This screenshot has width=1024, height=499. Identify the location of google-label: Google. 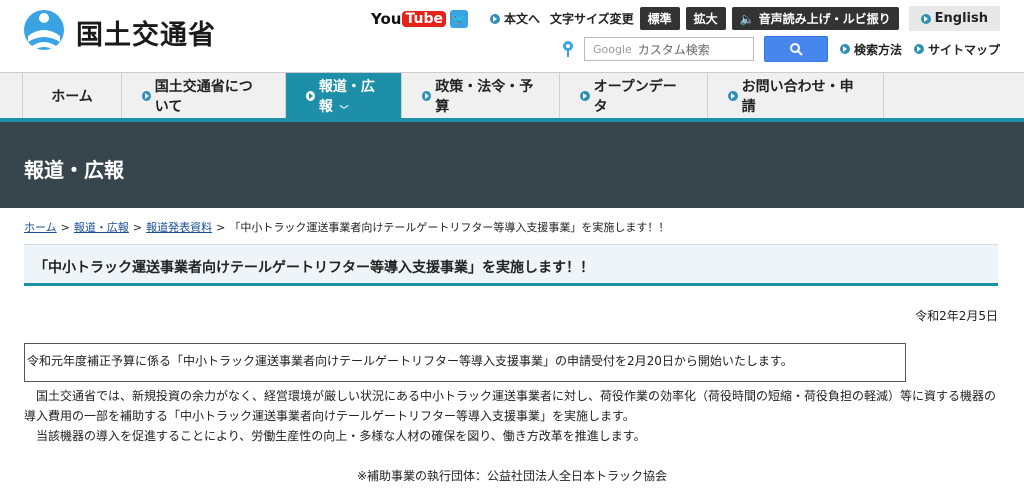
(612, 49).